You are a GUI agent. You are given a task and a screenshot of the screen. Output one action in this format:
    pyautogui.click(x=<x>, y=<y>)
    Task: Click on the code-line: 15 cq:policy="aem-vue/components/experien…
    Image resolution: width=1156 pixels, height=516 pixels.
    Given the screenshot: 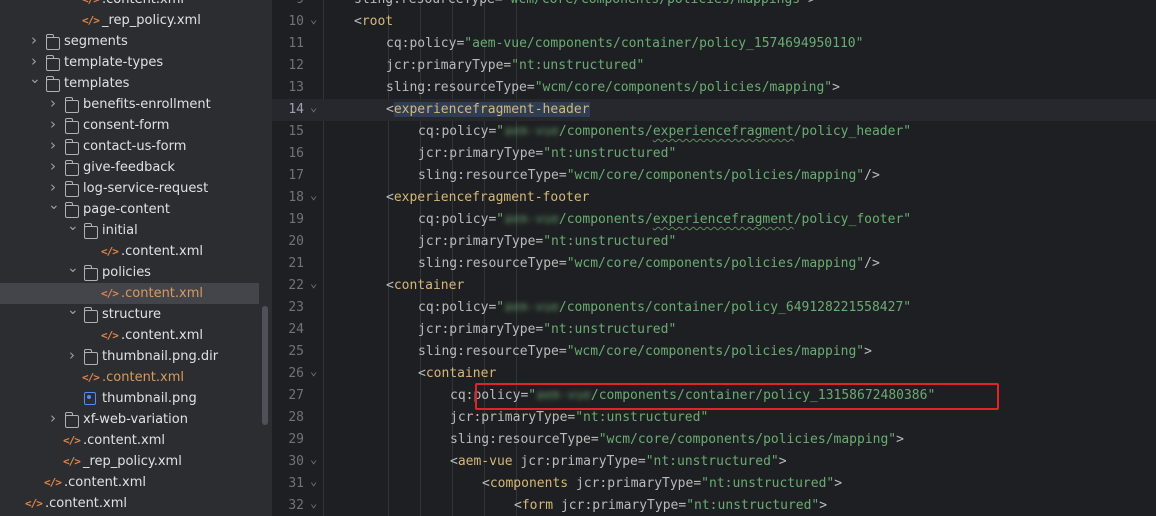 What is the action you would take?
    pyautogui.click(x=714, y=132)
    